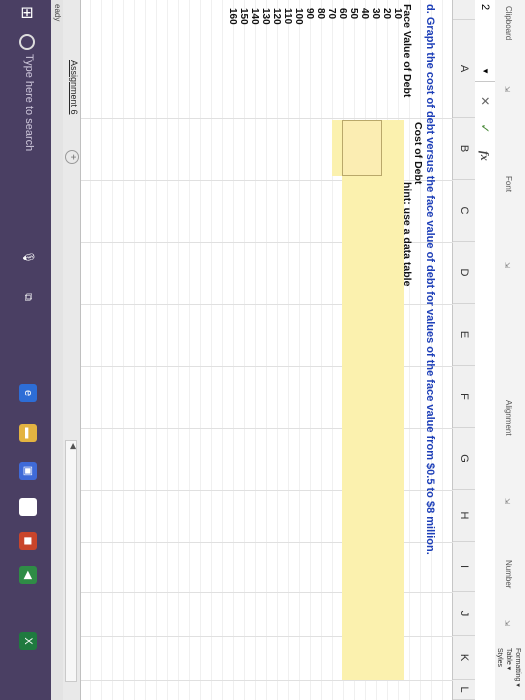  Describe the element at coordinates (485, 71) in the screenshot. I see `chevron-down-icon: ▼` at that location.